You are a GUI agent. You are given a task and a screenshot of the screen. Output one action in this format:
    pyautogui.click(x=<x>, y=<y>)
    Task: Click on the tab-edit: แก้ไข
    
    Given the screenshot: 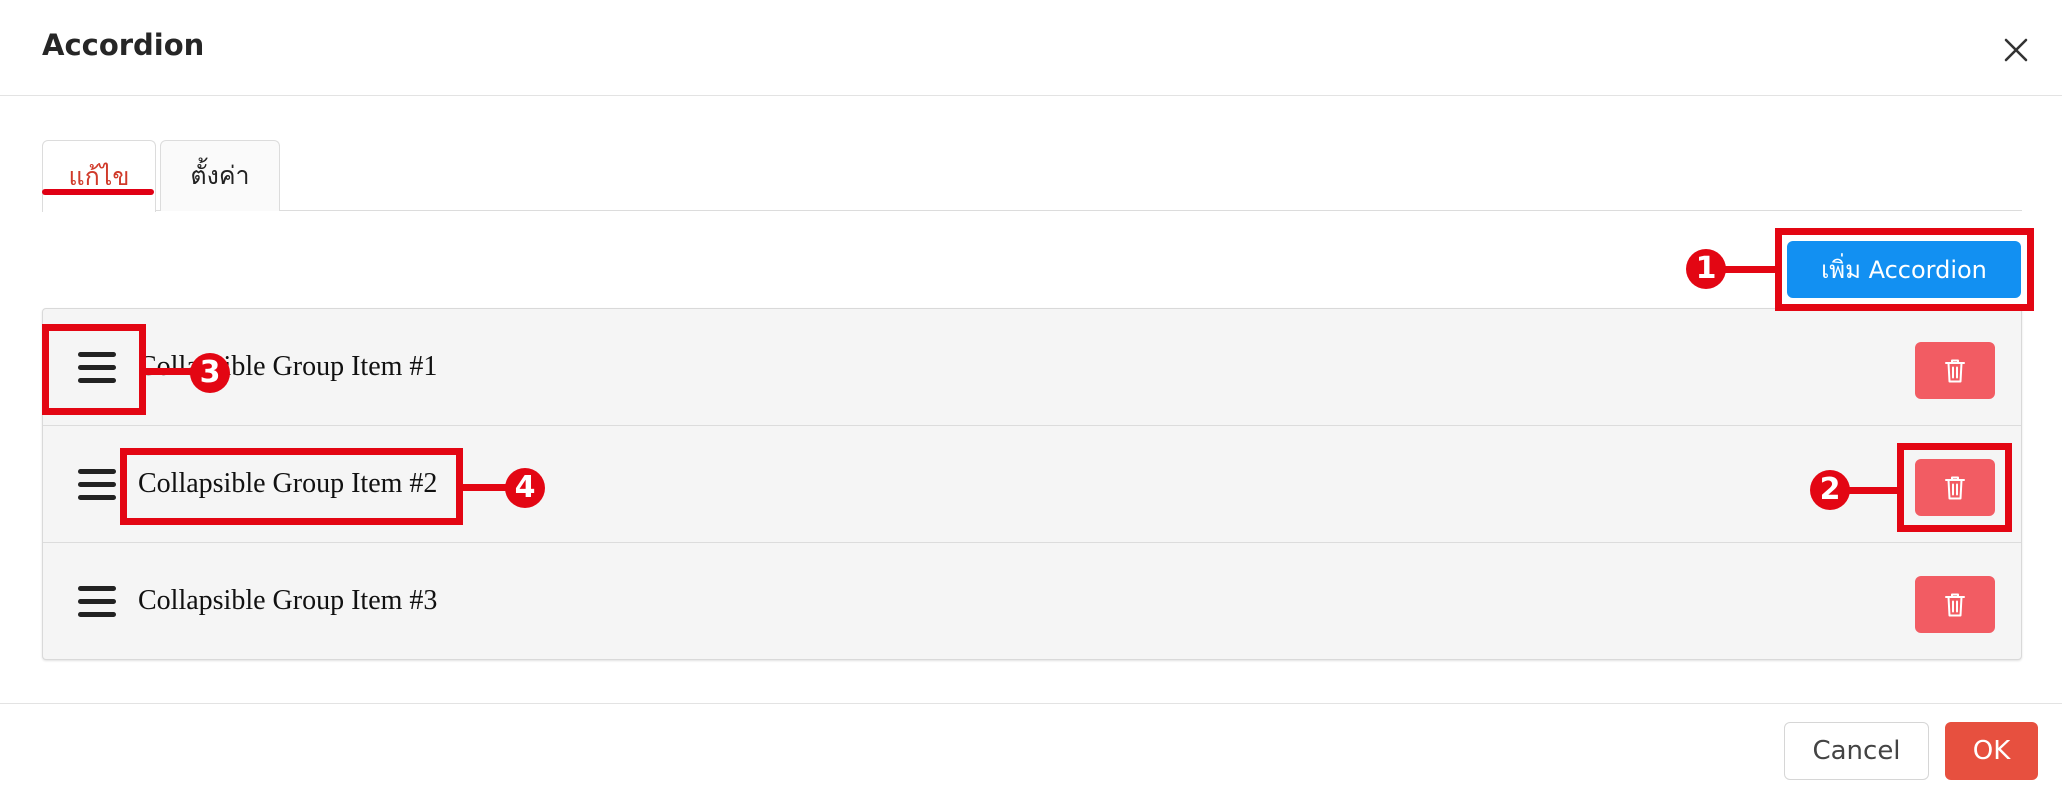 What is the action you would take?
    pyautogui.click(x=99, y=176)
    